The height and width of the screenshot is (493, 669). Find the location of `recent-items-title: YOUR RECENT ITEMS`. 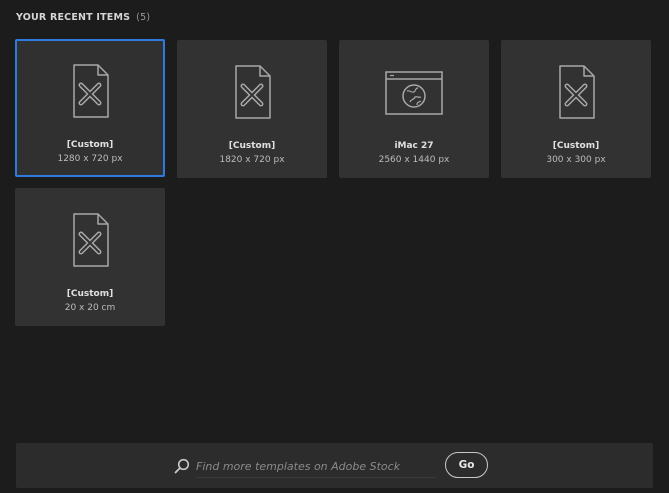

recent-items-title: YOUR RECENT ITEMS is located at coordinates (73, 17).